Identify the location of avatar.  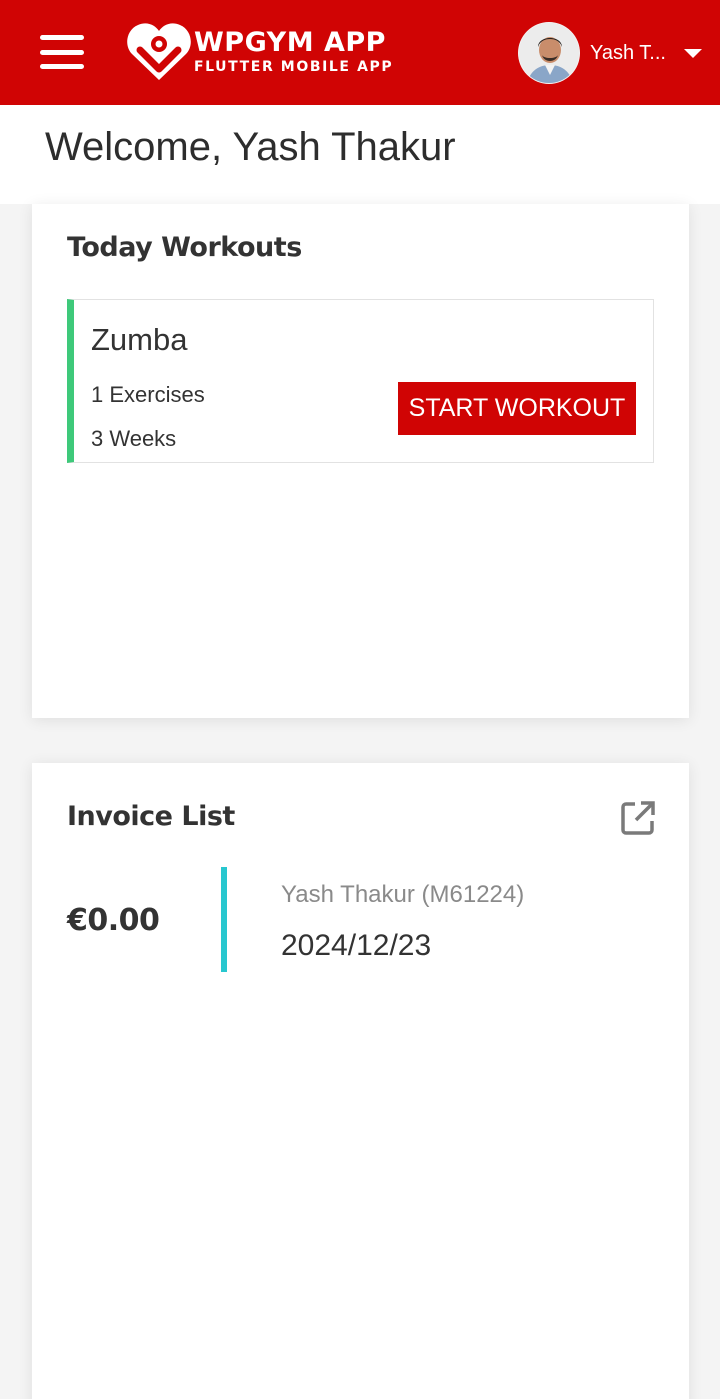
(549, 53).